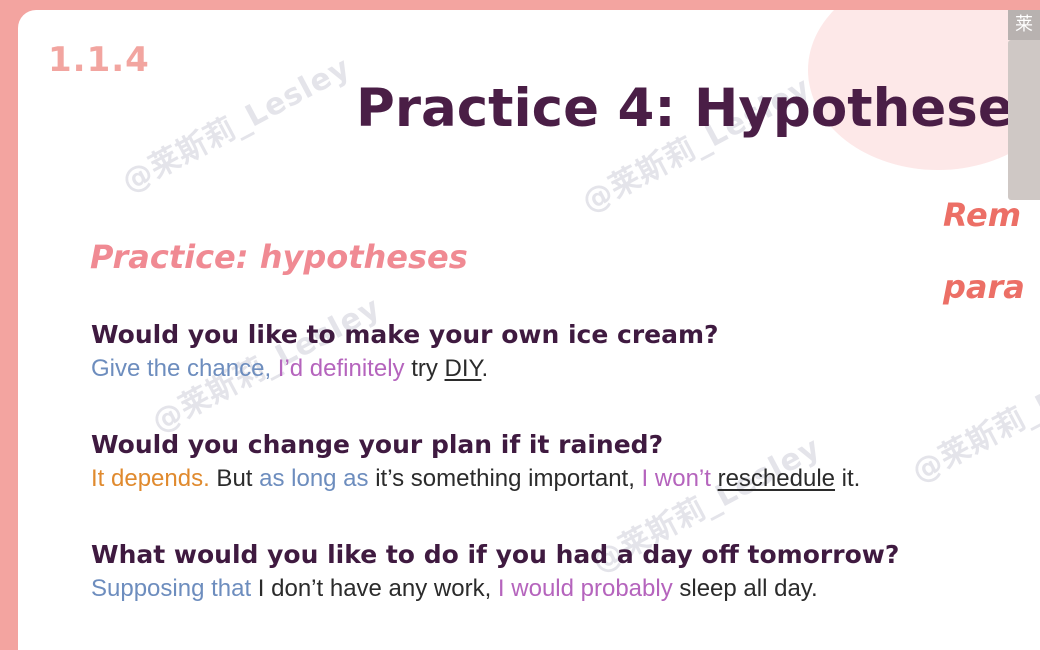 The height and width of the screenshot is (650, 1040). I want to click on response-phrase: I would probably, so click(585, 588).